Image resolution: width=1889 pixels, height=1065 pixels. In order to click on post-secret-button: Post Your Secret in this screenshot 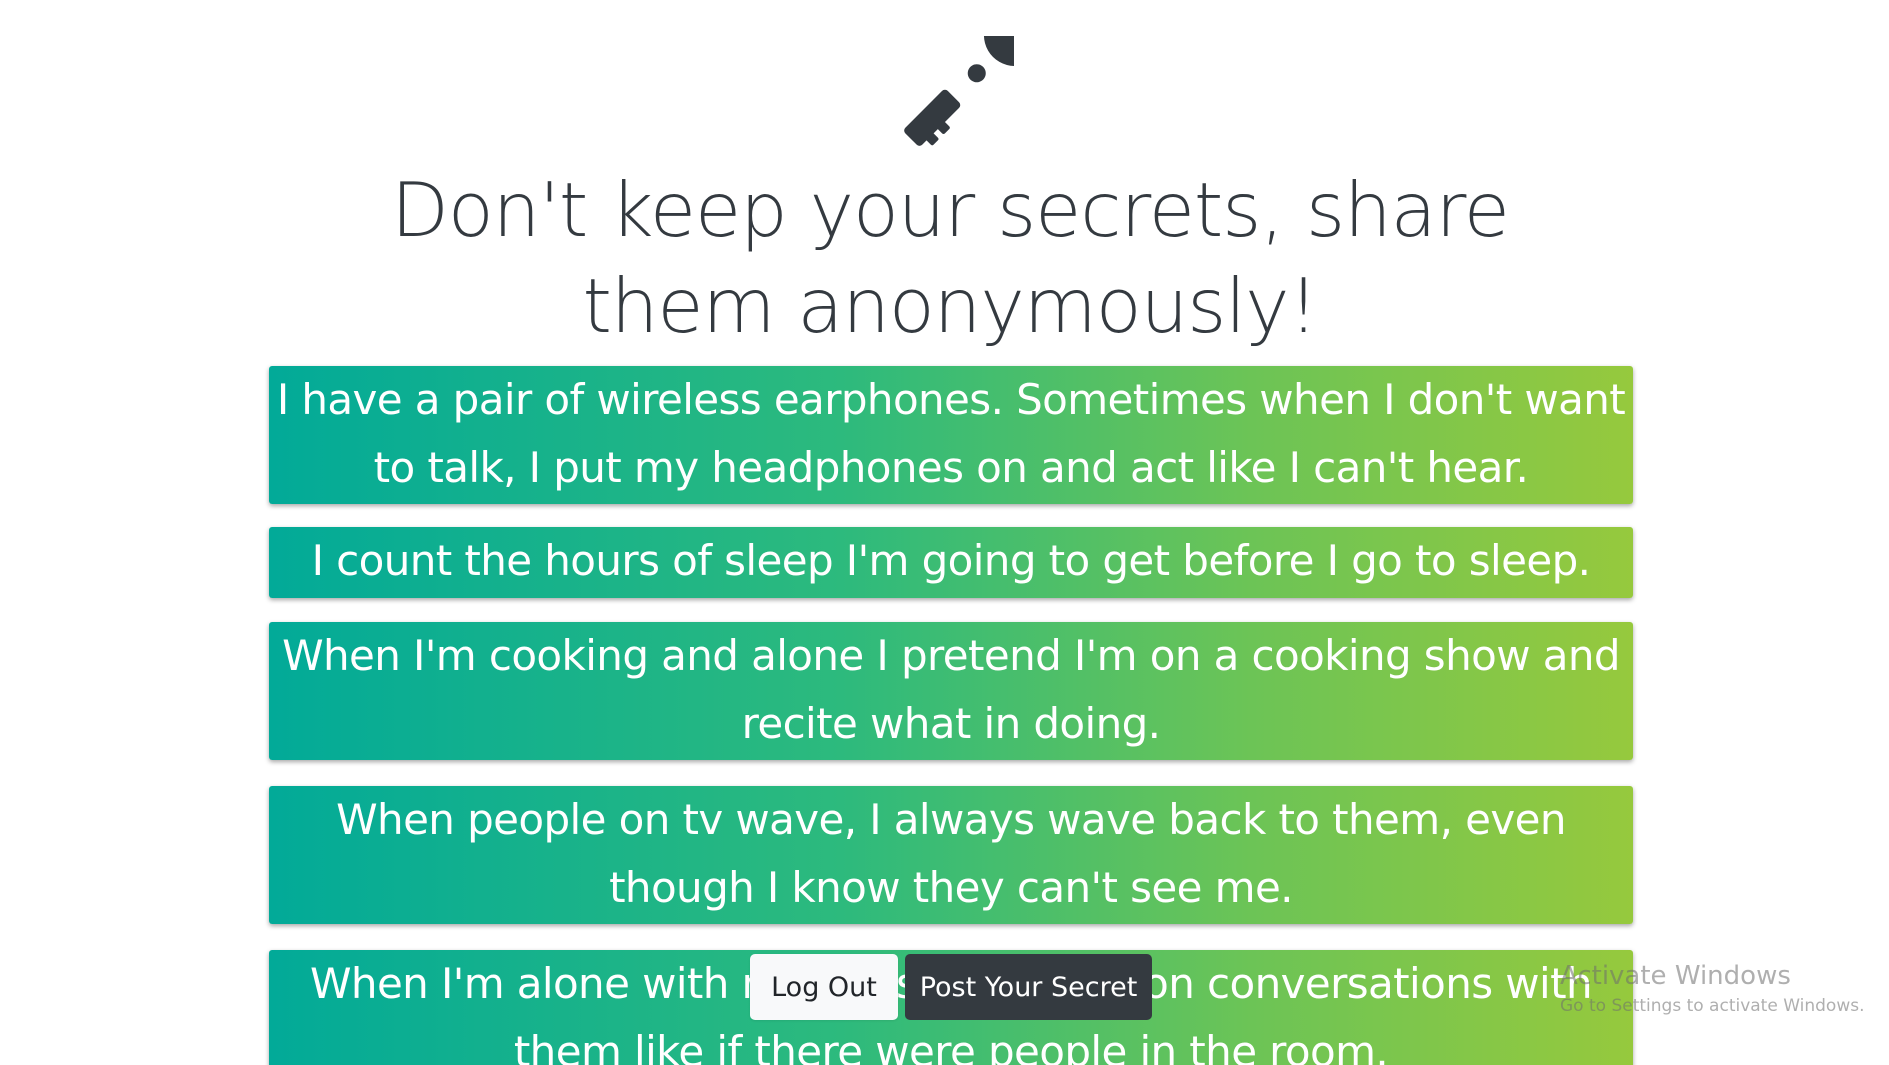, I will do `click(1028, 987)`.